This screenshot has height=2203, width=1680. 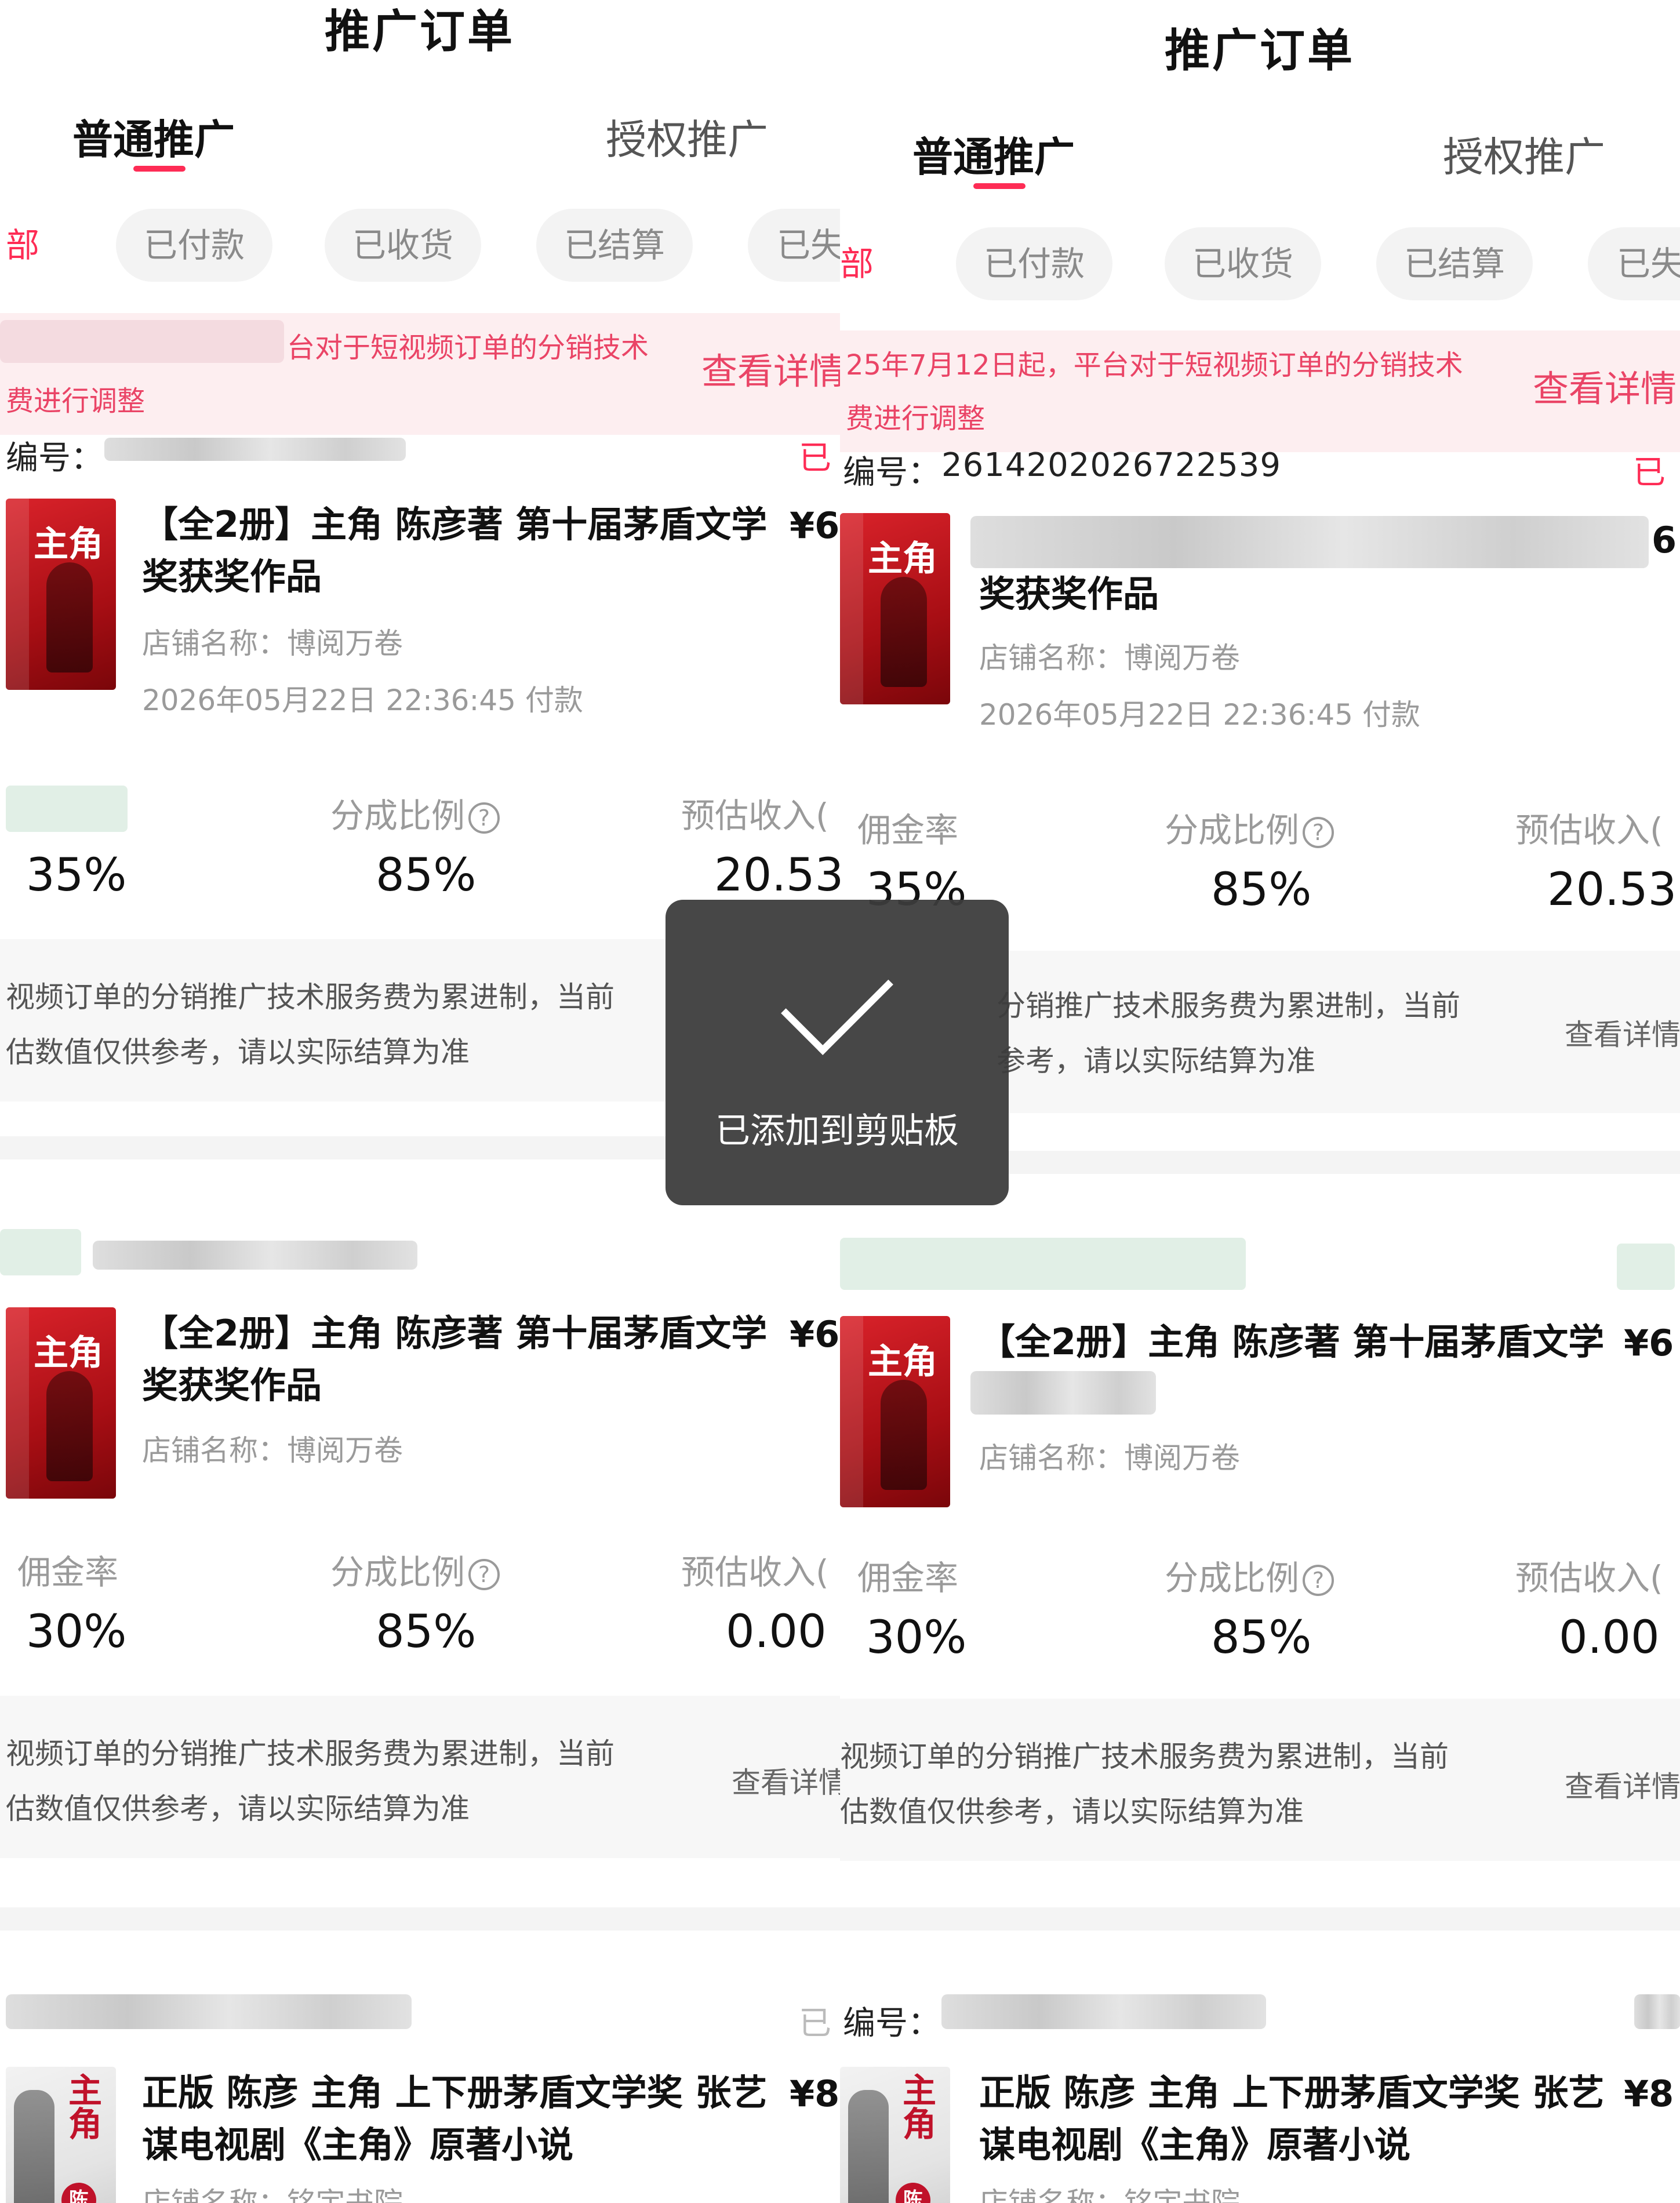 I want to click on notice-banner: 25年7月12日起，平台对于短视频订单的分销技术 费进行调整 查看详情, so click(x=1260, y=391).